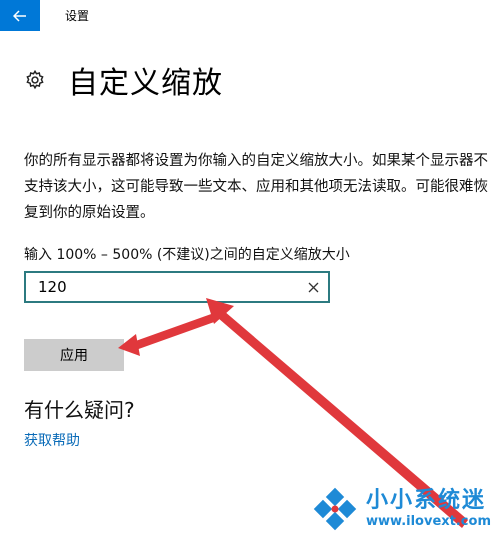  I want to click on watermark: 小小系统迷 www.ilovext.com, so click(405, 509).